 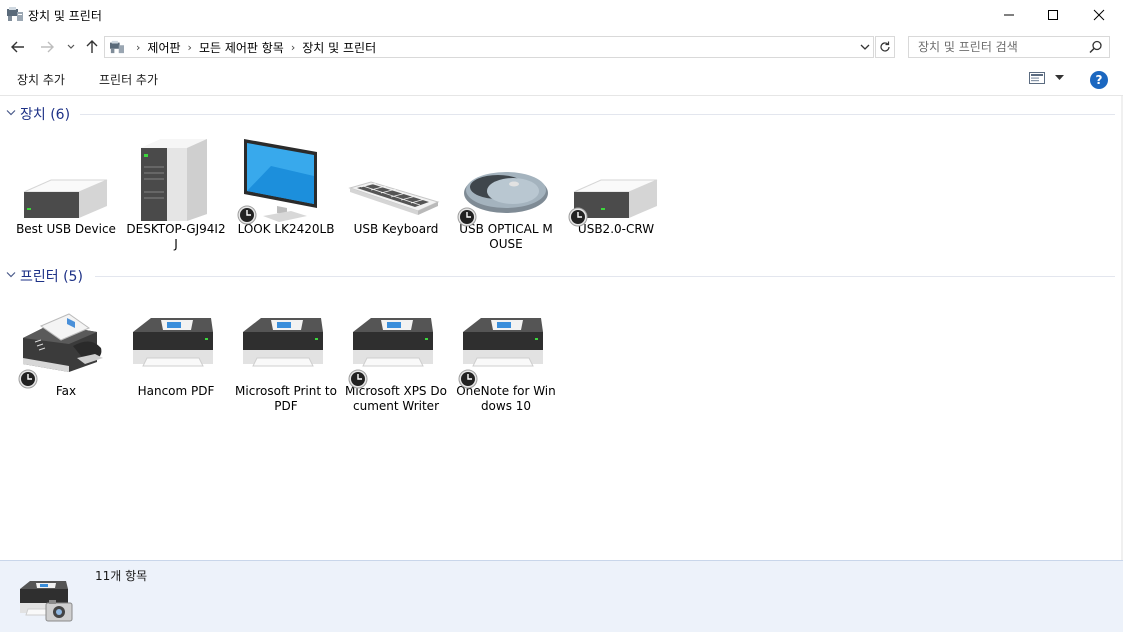 I want to click on arrow-up-icon, so click(x=92, y=46).